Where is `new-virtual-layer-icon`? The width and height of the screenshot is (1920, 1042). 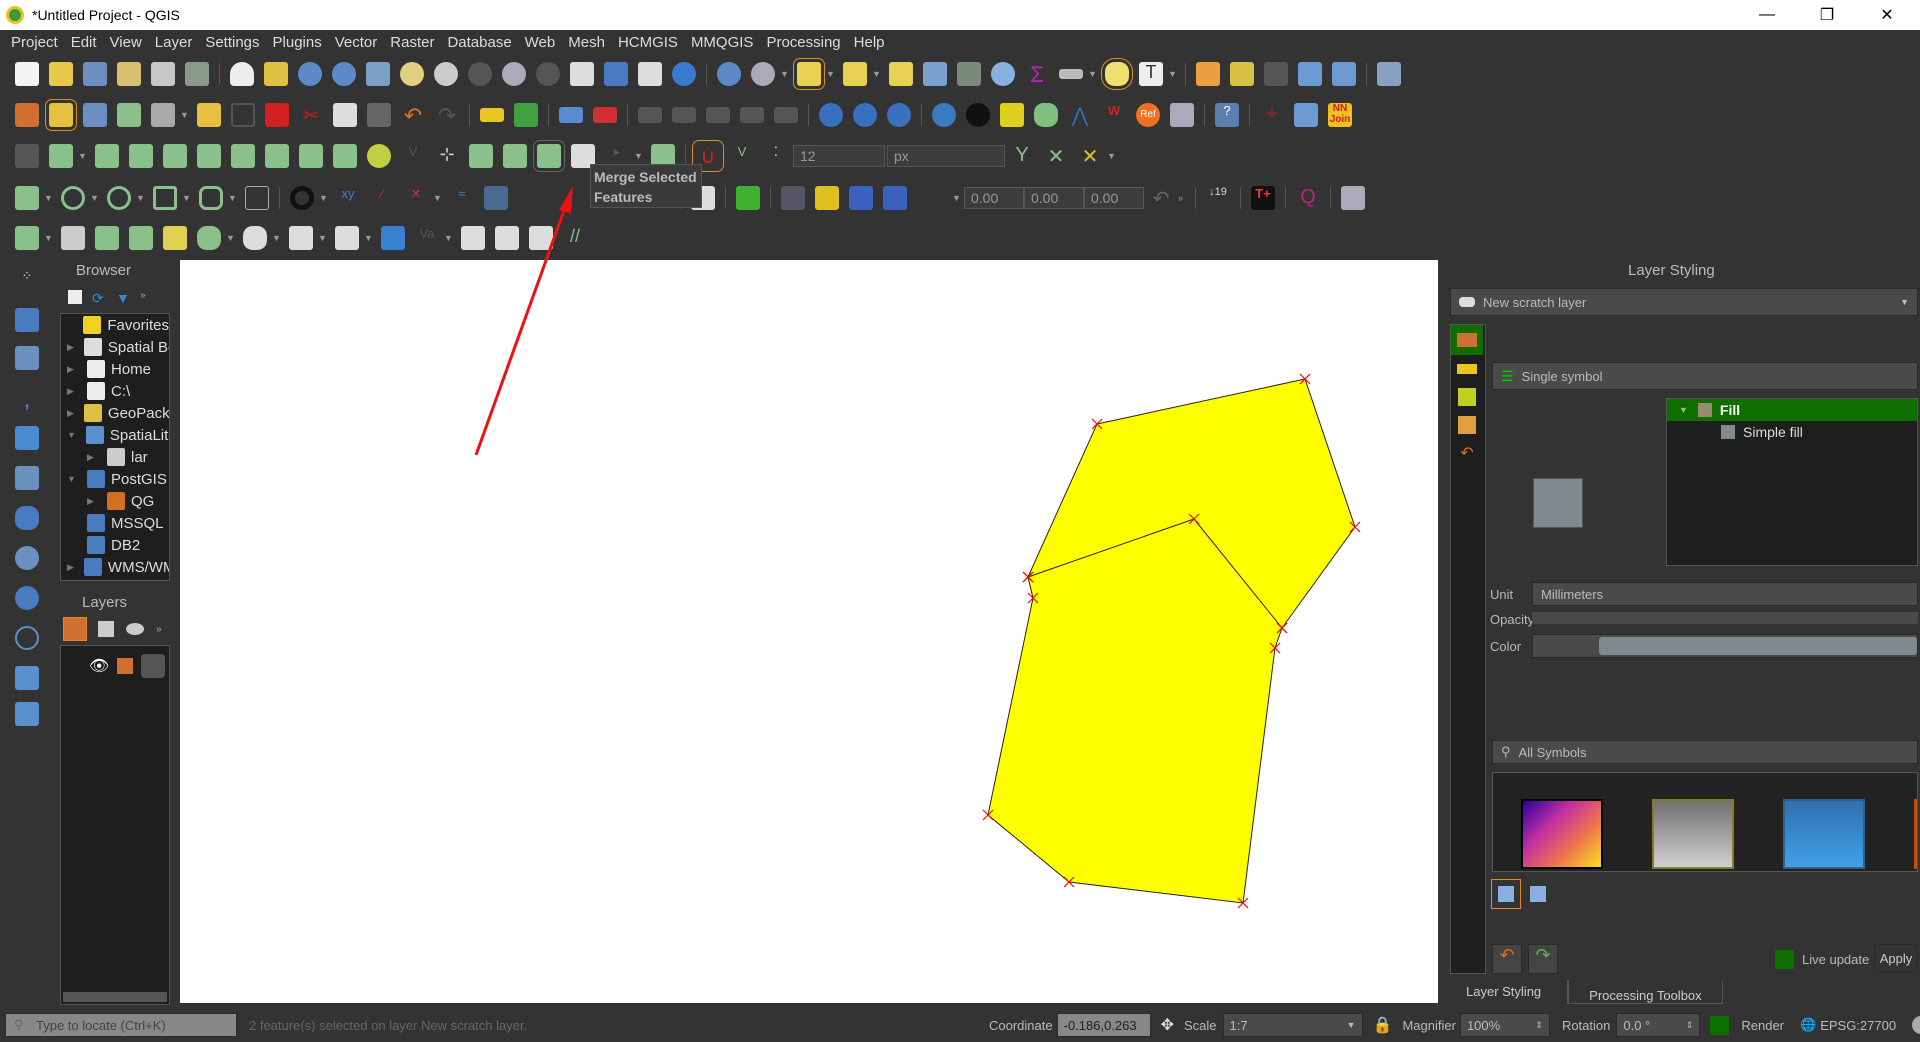
new-virtual-layer-icon is located at coordinates (1389, 74).